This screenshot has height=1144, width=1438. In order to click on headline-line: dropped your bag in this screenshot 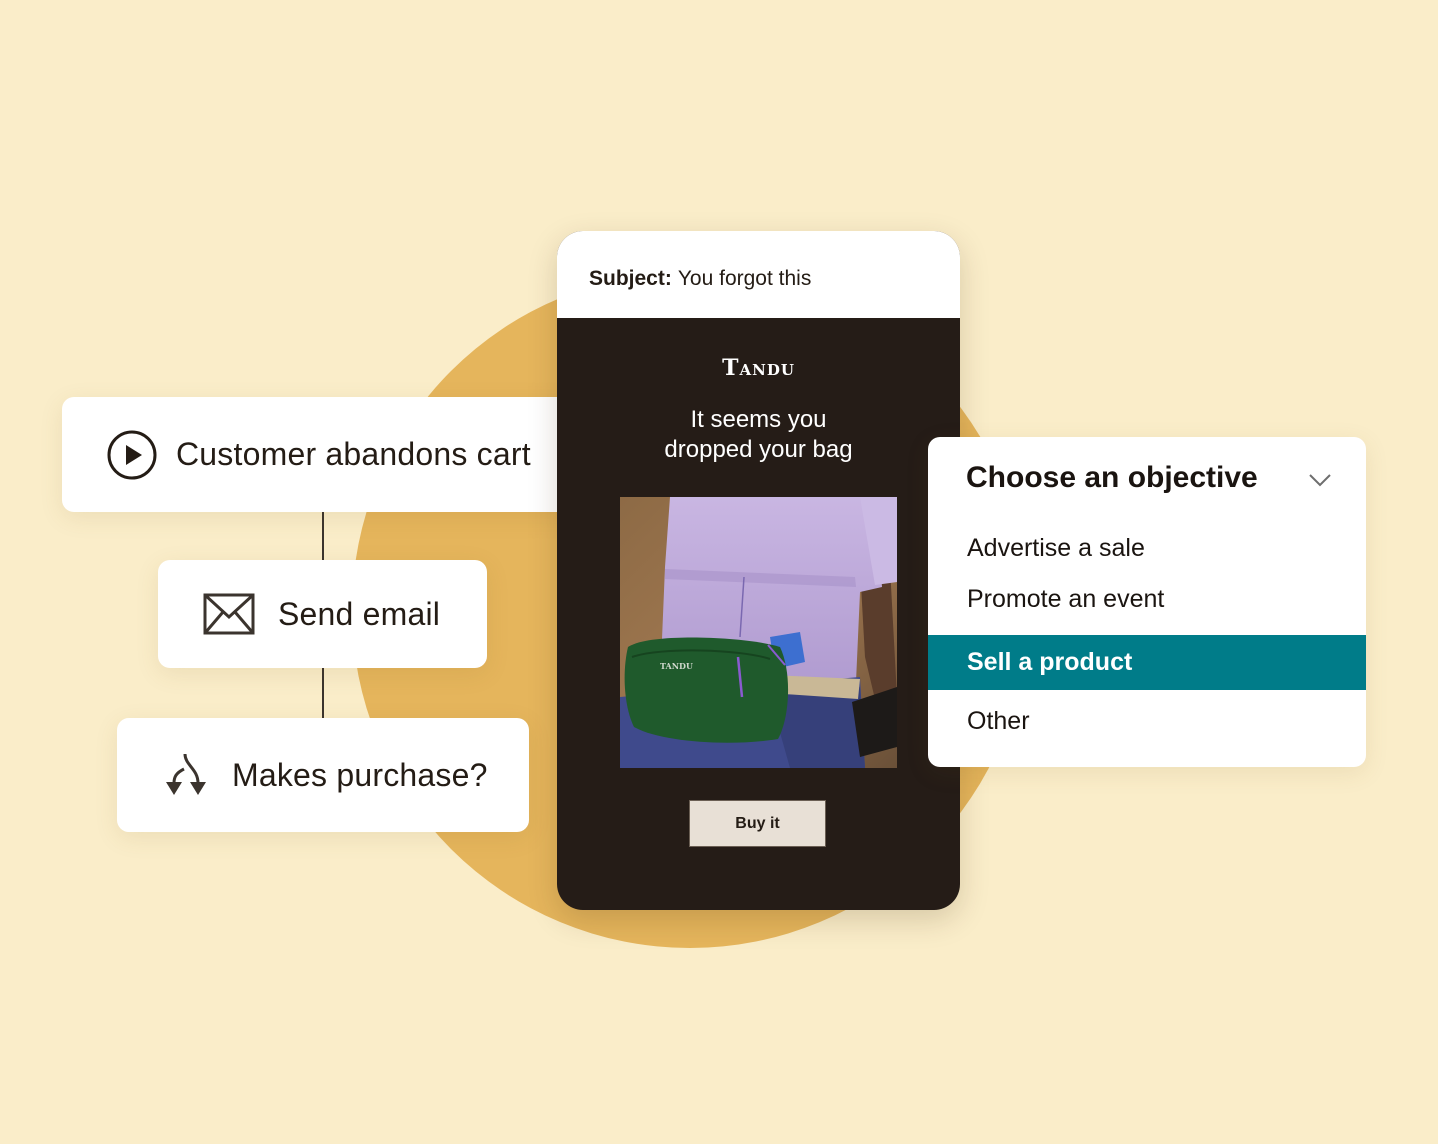, I will do `click(758, 449)`.